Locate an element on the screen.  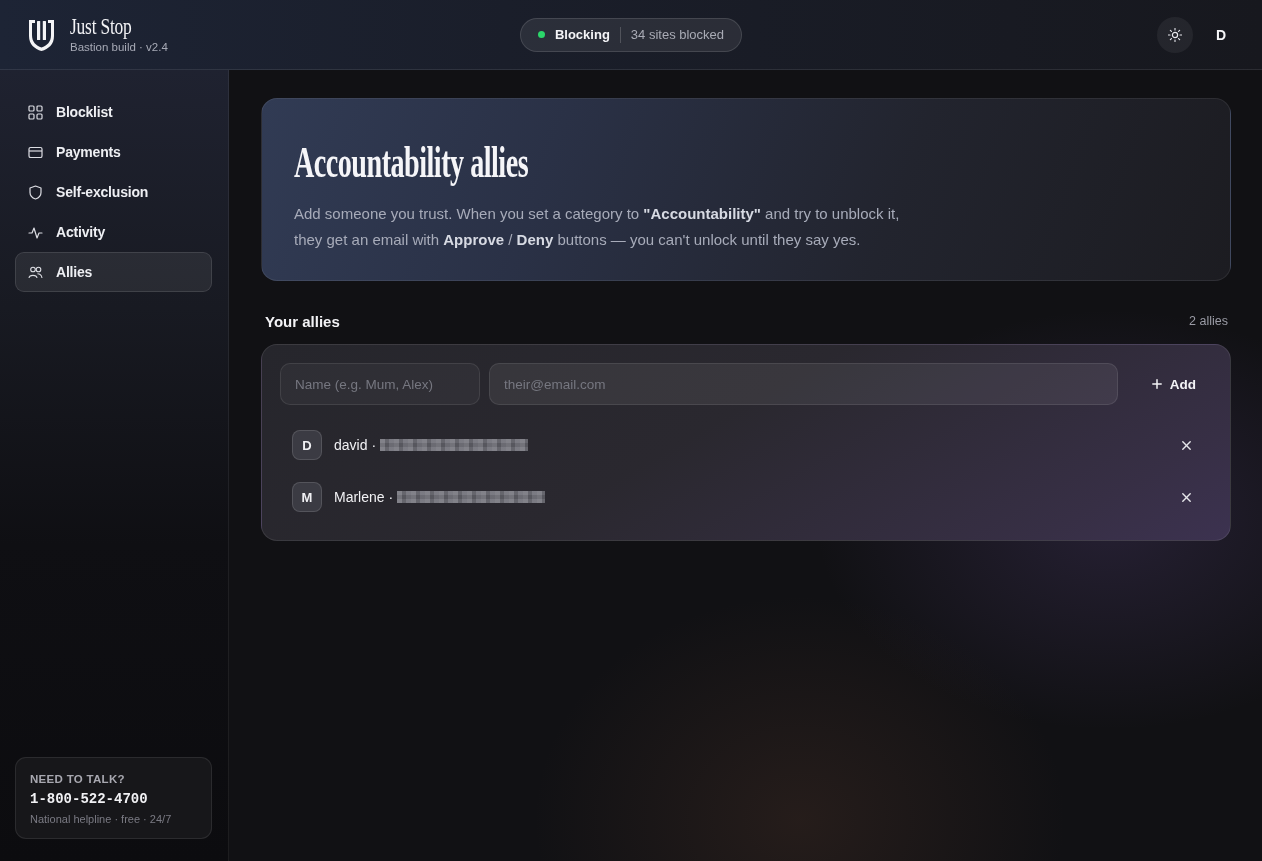
sidebar-item: Blocklist is located at coordinates (113, 112).